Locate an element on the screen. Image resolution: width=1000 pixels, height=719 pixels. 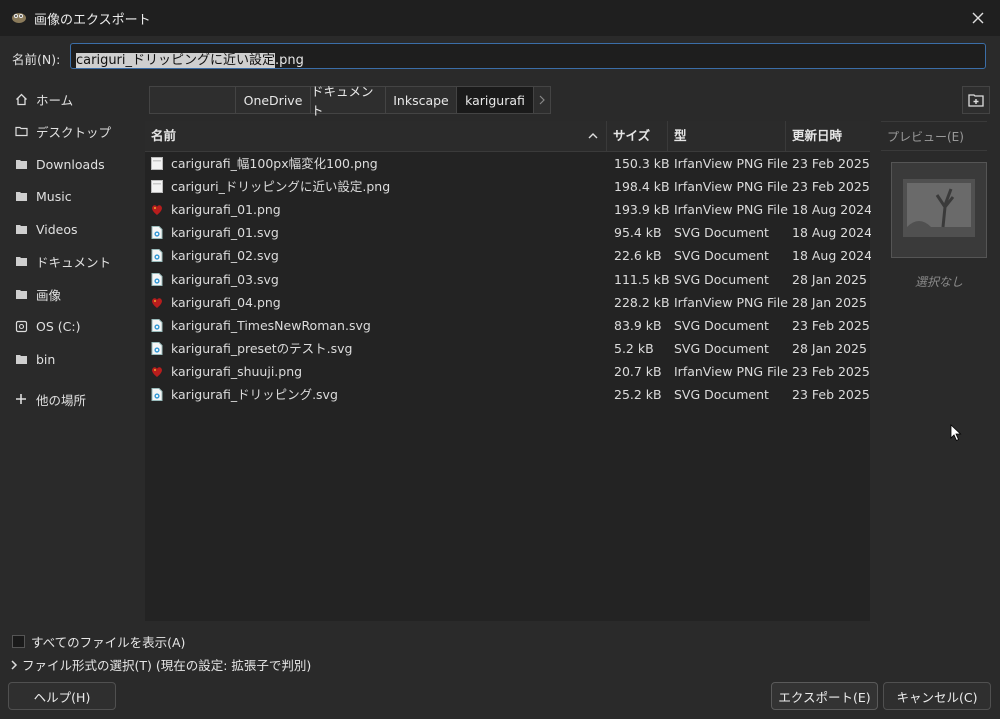
preview-title: プレビュー(E) is located at coordinates (934, 136).